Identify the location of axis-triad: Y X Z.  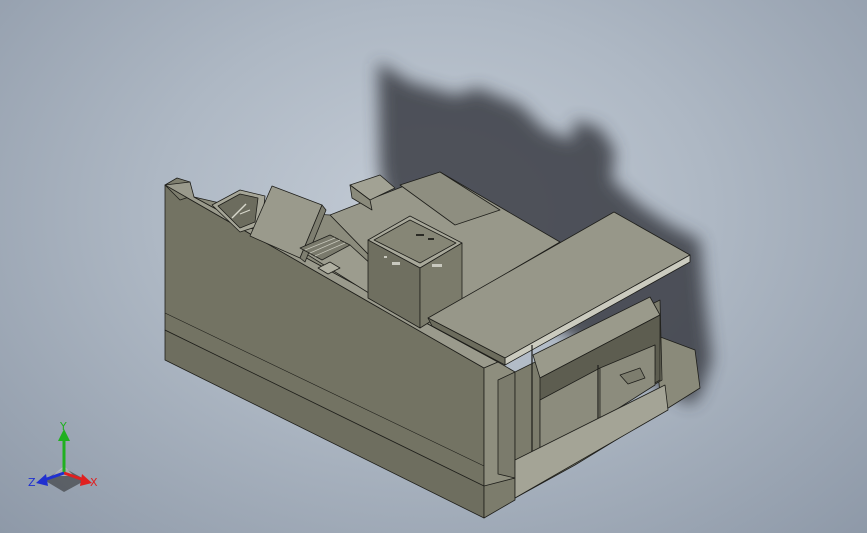
(63, 456).